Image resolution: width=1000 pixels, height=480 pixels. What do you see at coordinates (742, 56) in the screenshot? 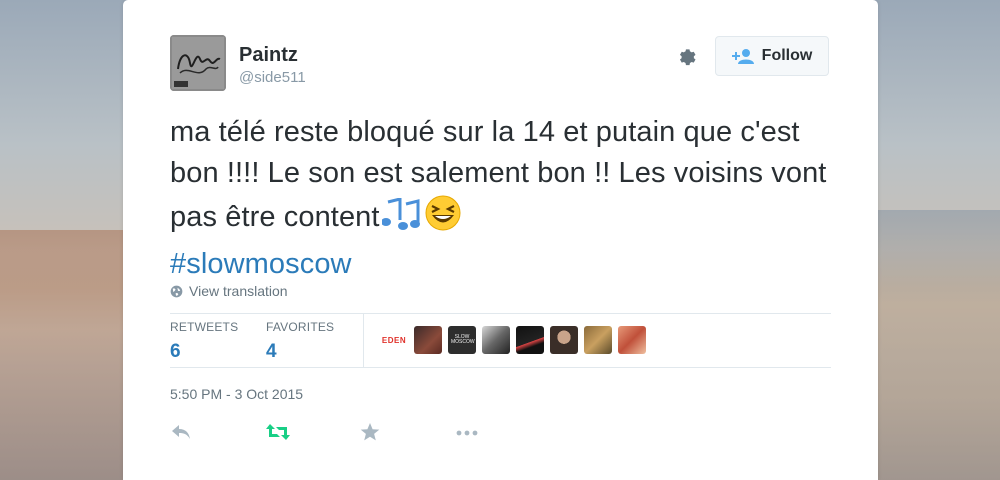
I see `follow-user-icon` at bounding box center [742, 56].